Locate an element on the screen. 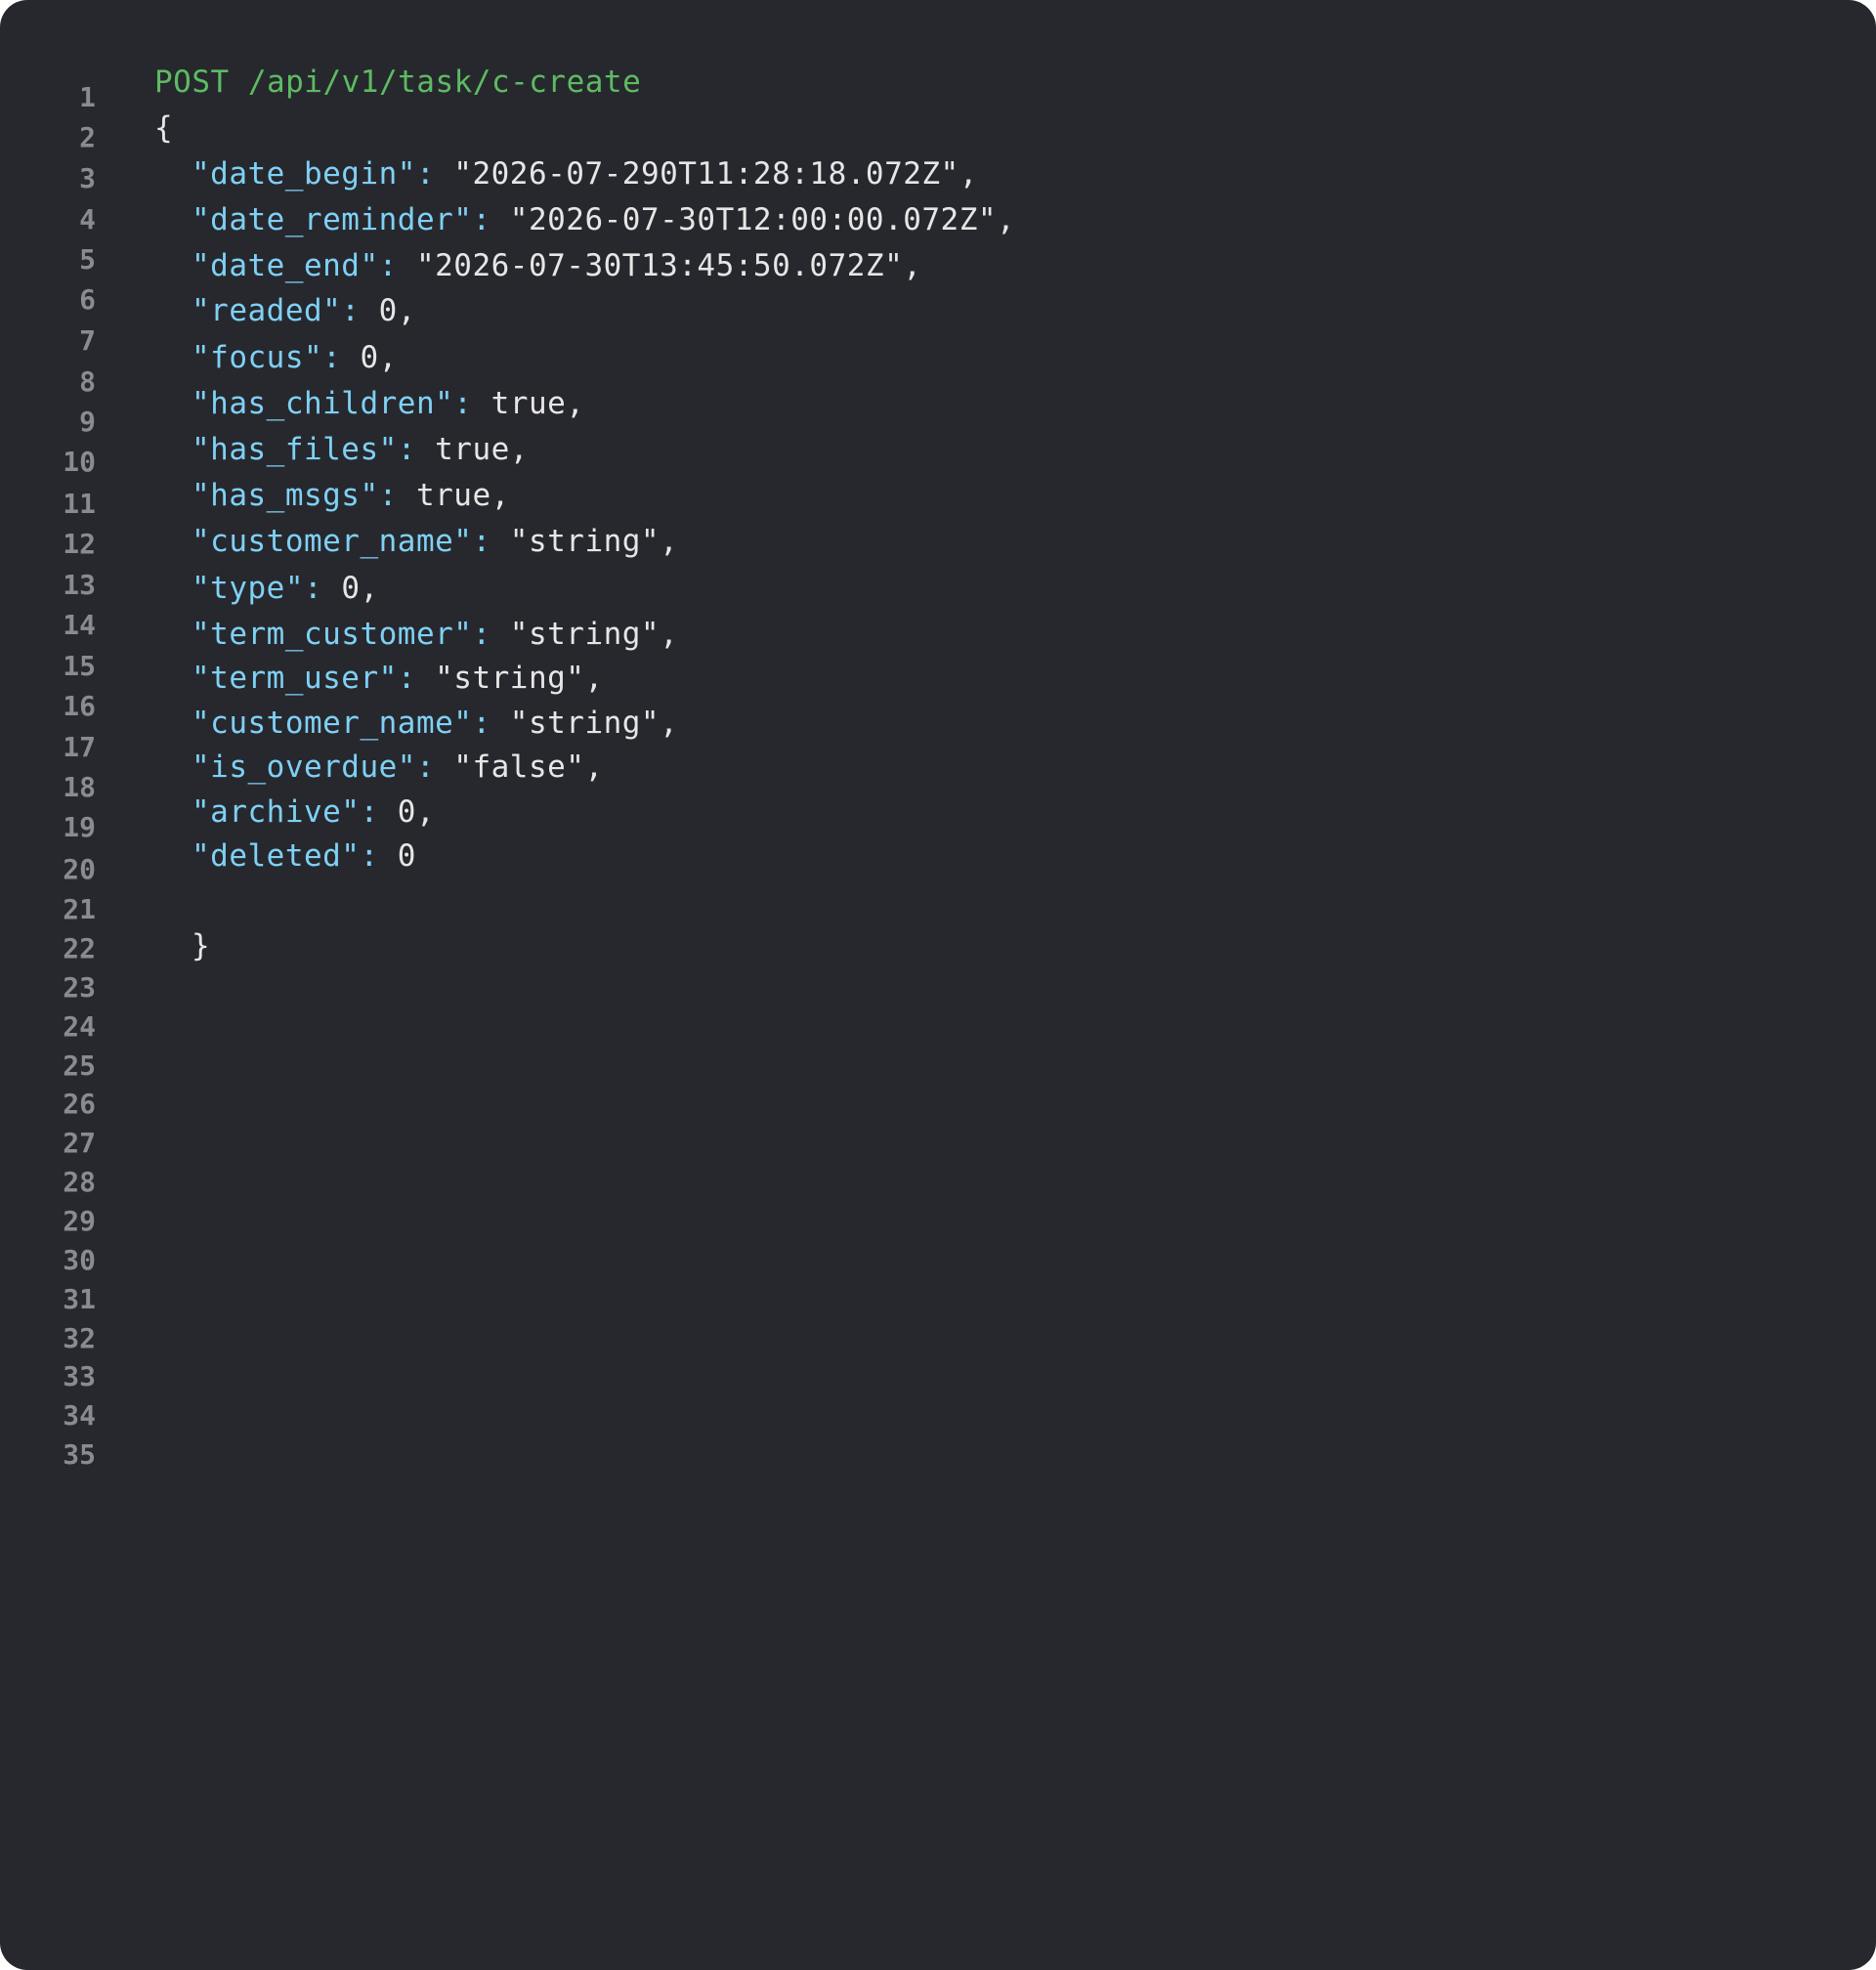  line-number: 14 is located at coordinates (79, 625).